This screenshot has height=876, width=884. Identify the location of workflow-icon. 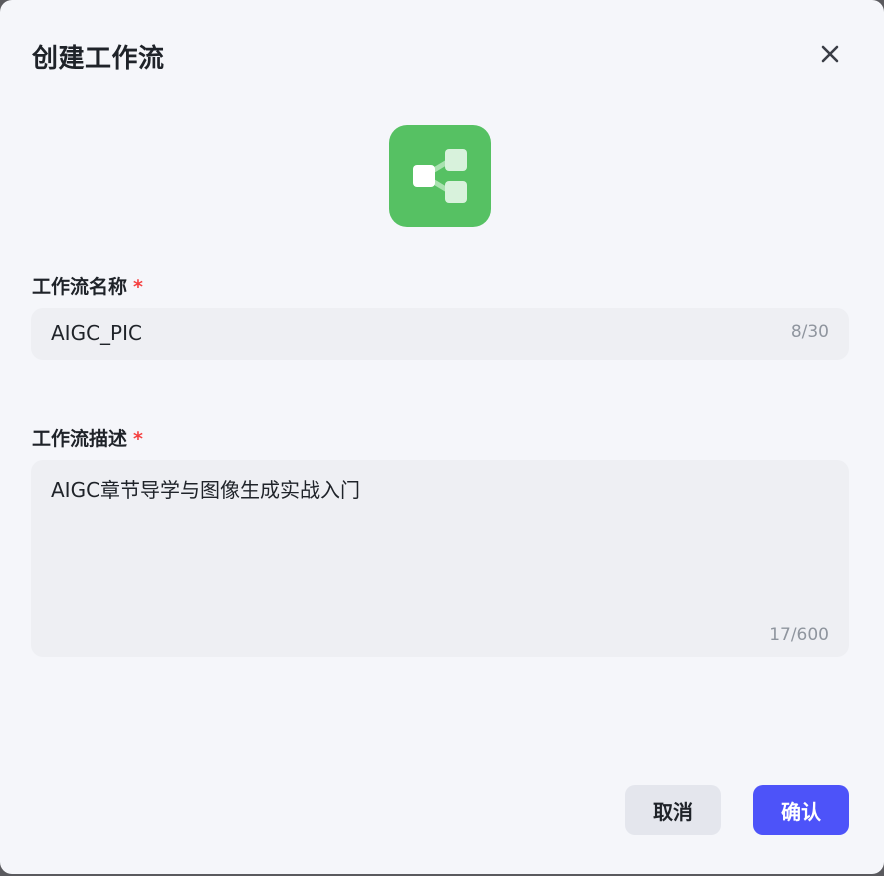
(440, 176).